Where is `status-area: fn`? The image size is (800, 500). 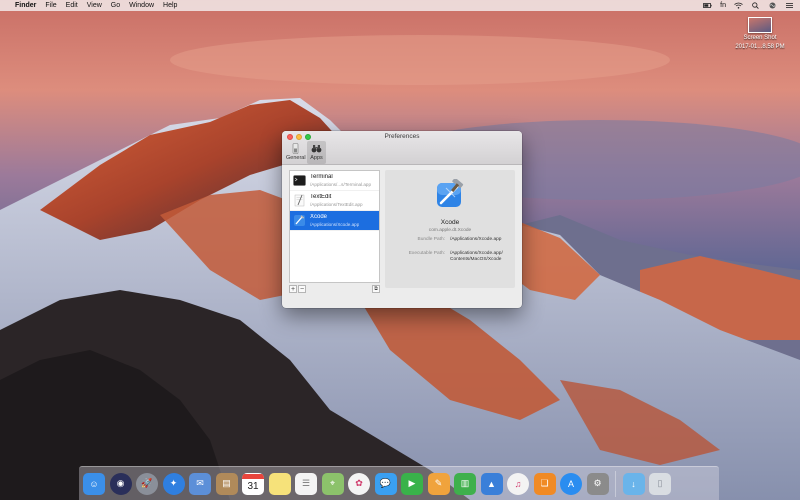 status-area: fn is located at coordinates (748, 5).